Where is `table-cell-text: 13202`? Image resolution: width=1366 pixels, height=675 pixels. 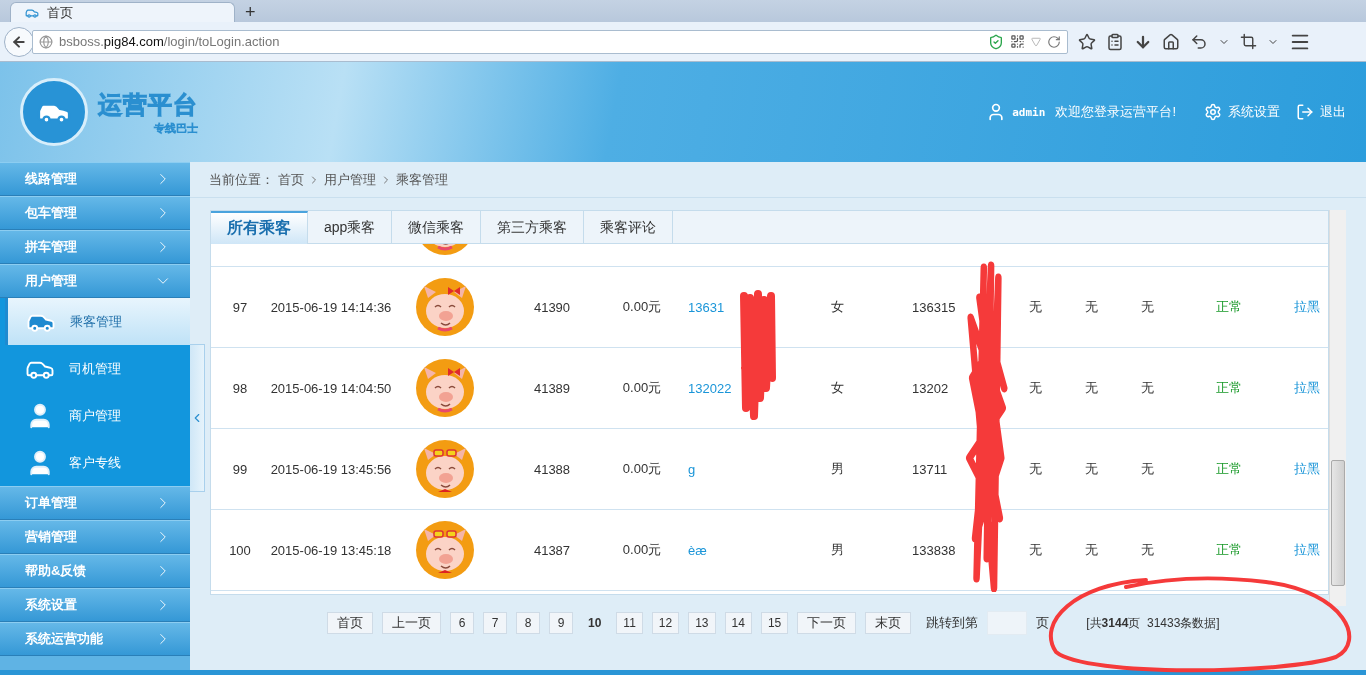
table-cell-text: 13202 is located at coordinates (930, 388).